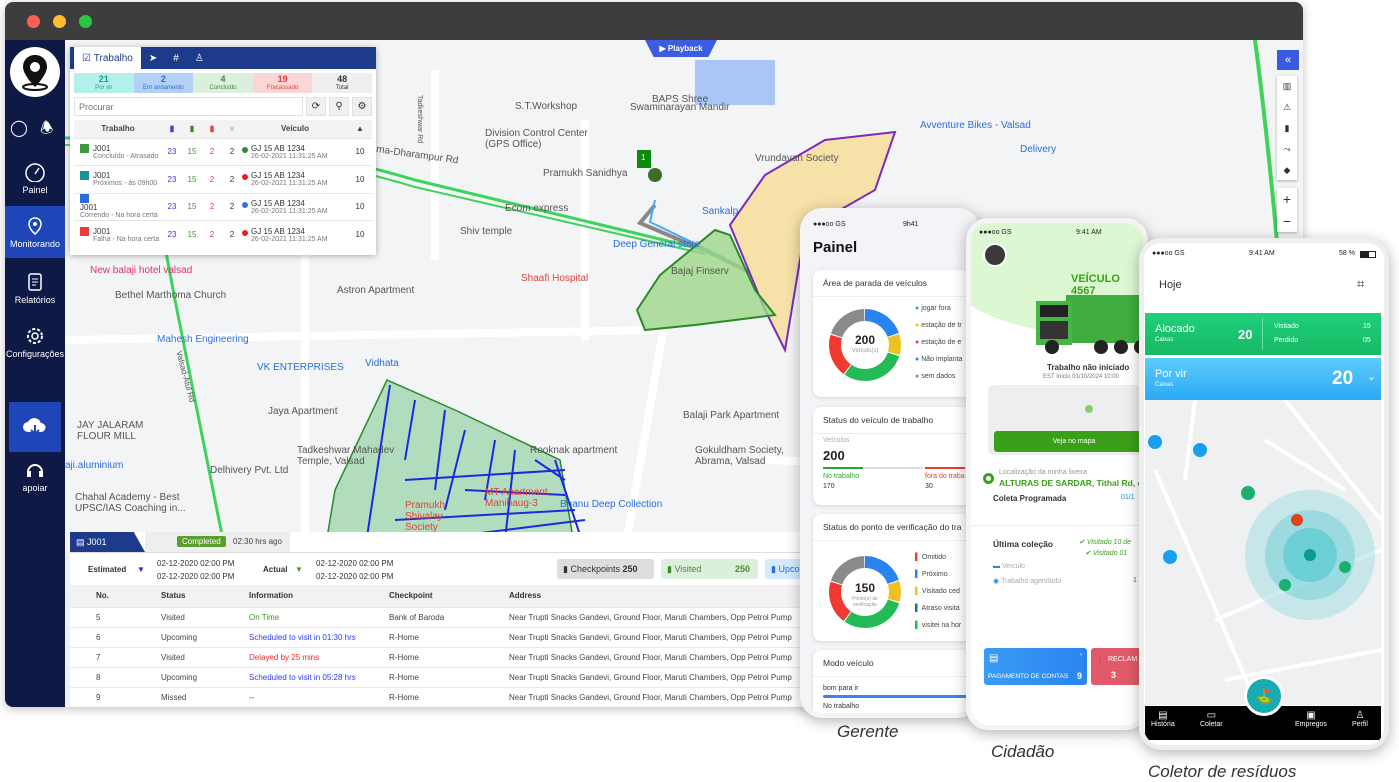  I want to click on vehicles-label: Veículos, so click(836, 440).